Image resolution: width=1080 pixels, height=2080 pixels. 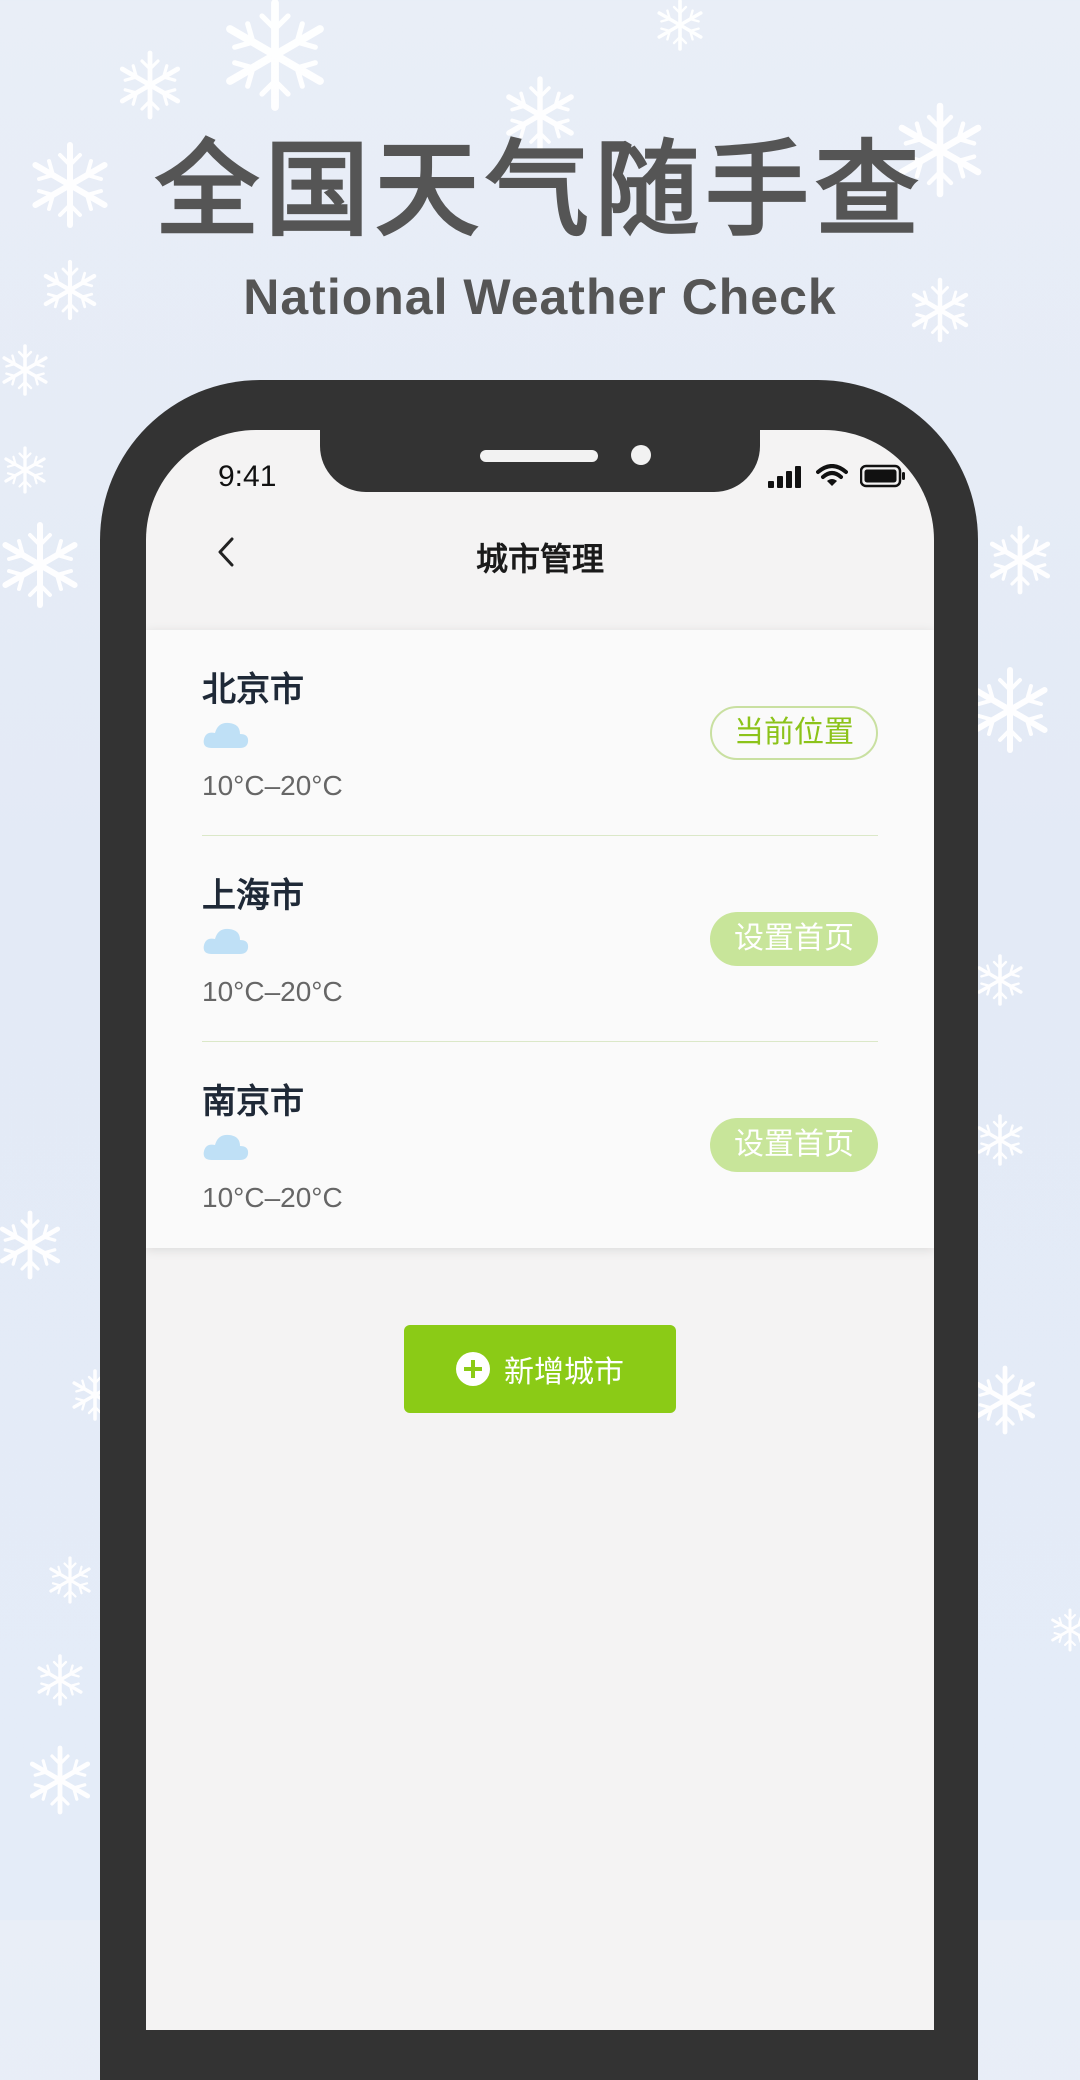 I want to click on promo-subheadline: National Weather Check, so click(x=540, y=297).